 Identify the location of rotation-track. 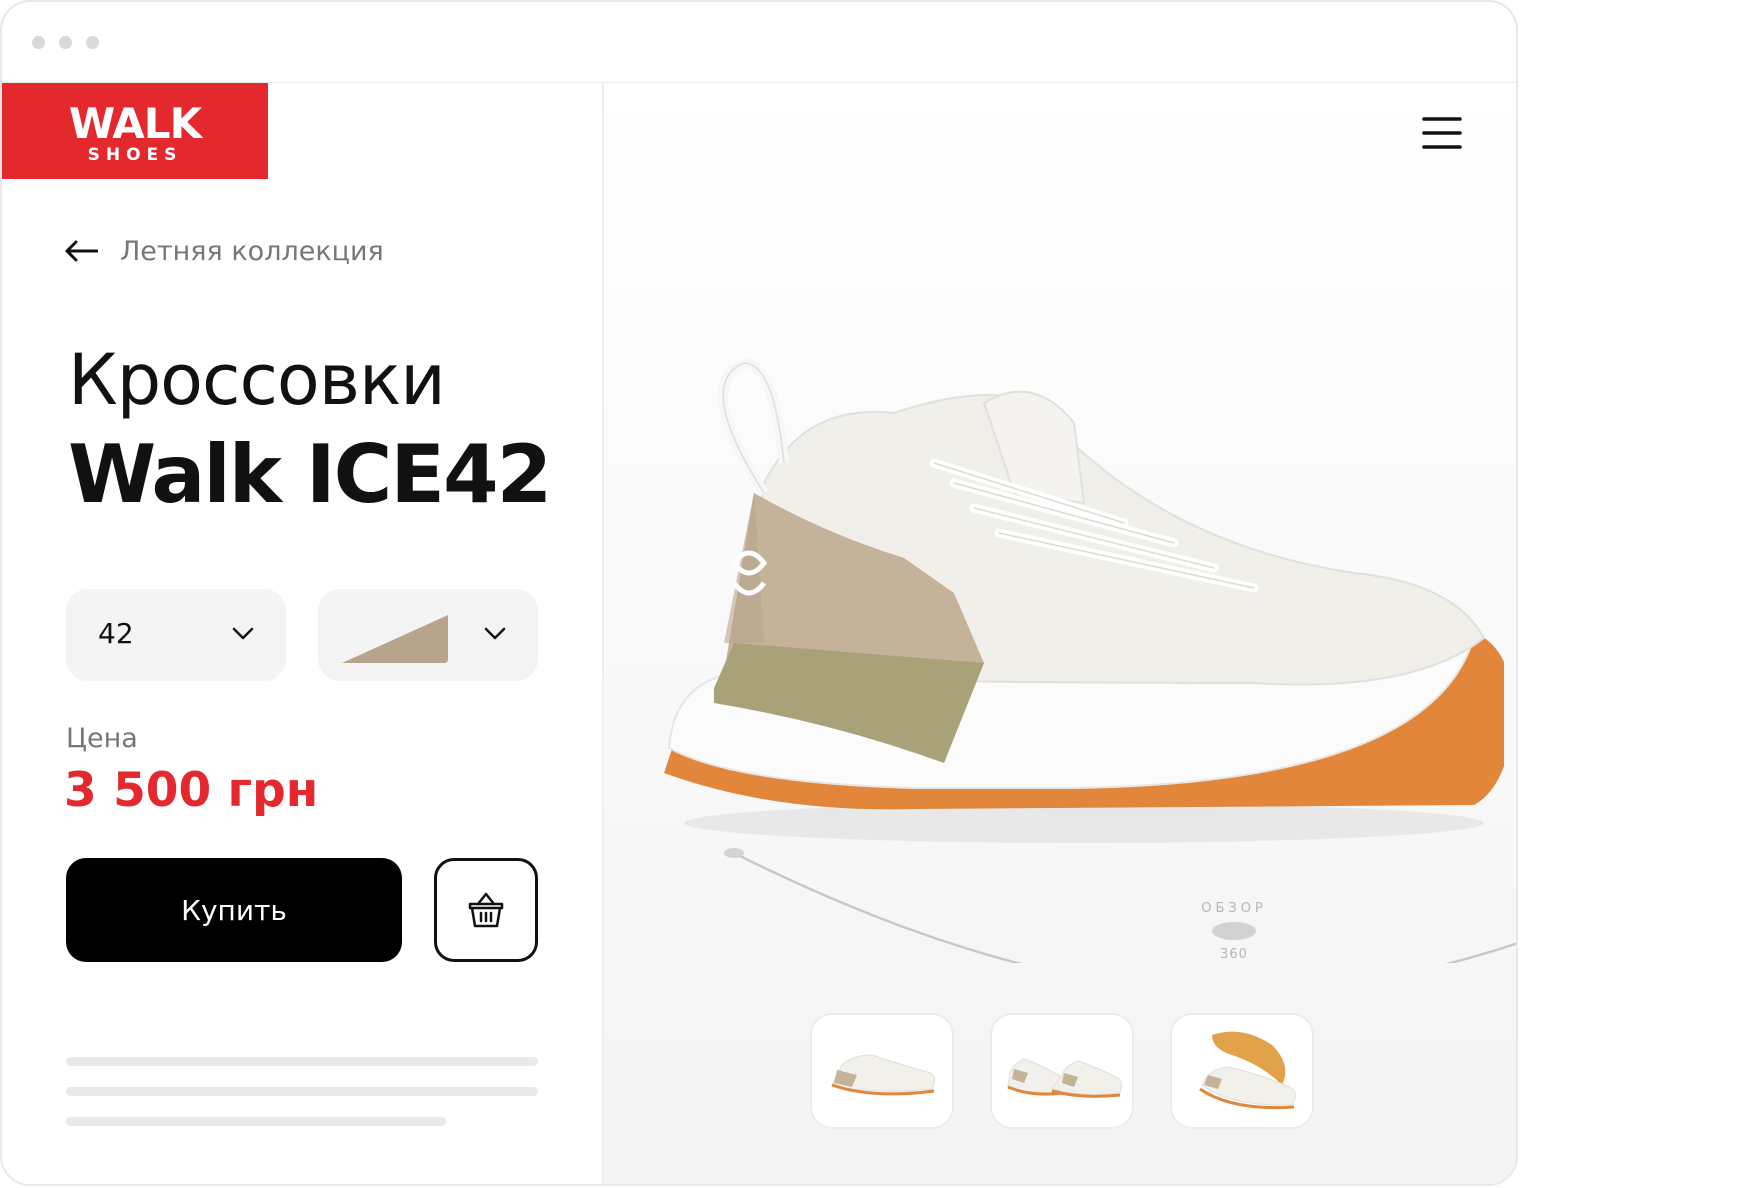
(1116, 898).